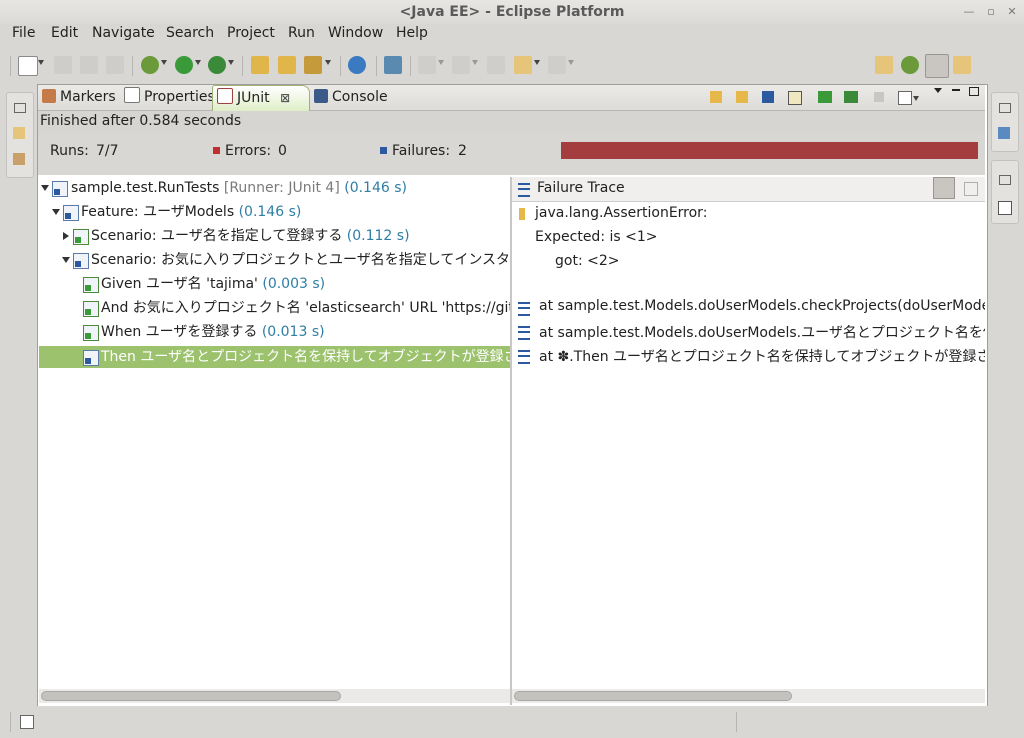 The height and width of the screenshot is (738, 1024). Describe the element at coordinates (851, 97) in the screenshot. I see `rerun-failures-first-icon` at that location.